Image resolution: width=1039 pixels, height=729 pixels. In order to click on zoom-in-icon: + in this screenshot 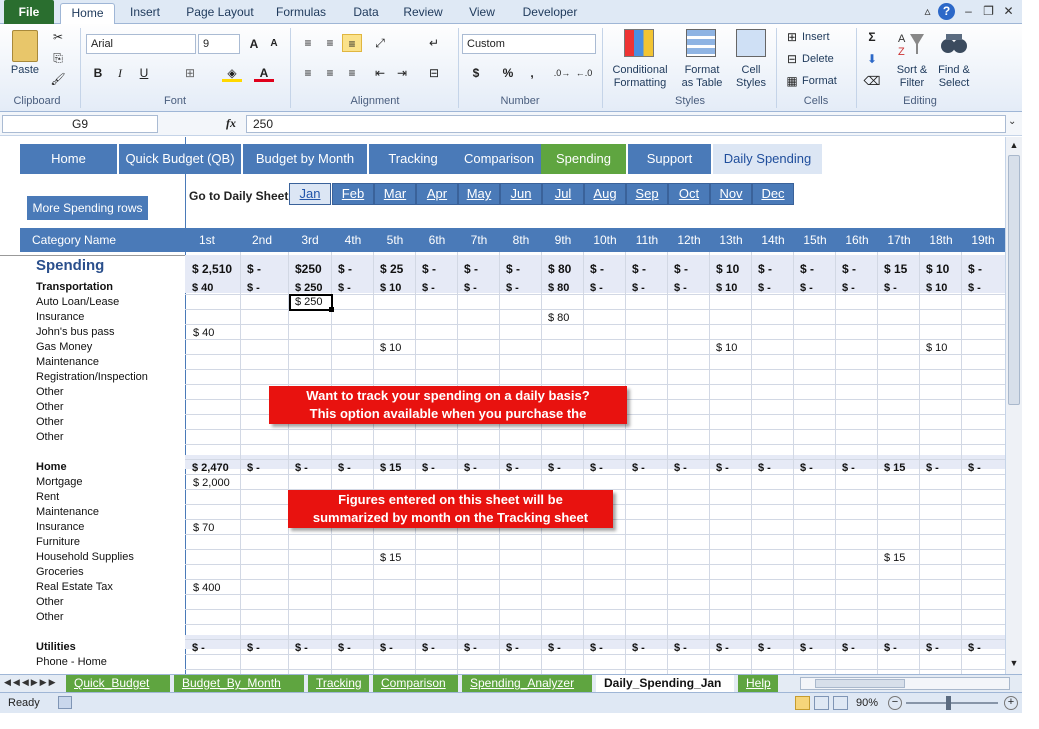, I will do `click(1011, 703)`.